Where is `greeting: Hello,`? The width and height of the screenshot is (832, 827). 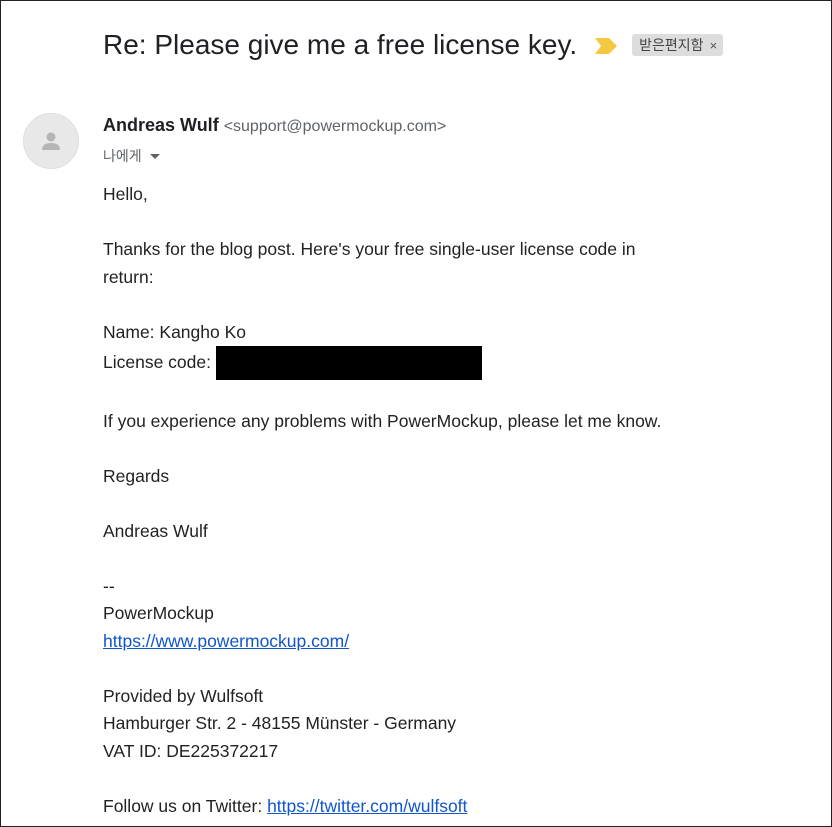
greeting: Hello, is located at coordinates (125, 194).